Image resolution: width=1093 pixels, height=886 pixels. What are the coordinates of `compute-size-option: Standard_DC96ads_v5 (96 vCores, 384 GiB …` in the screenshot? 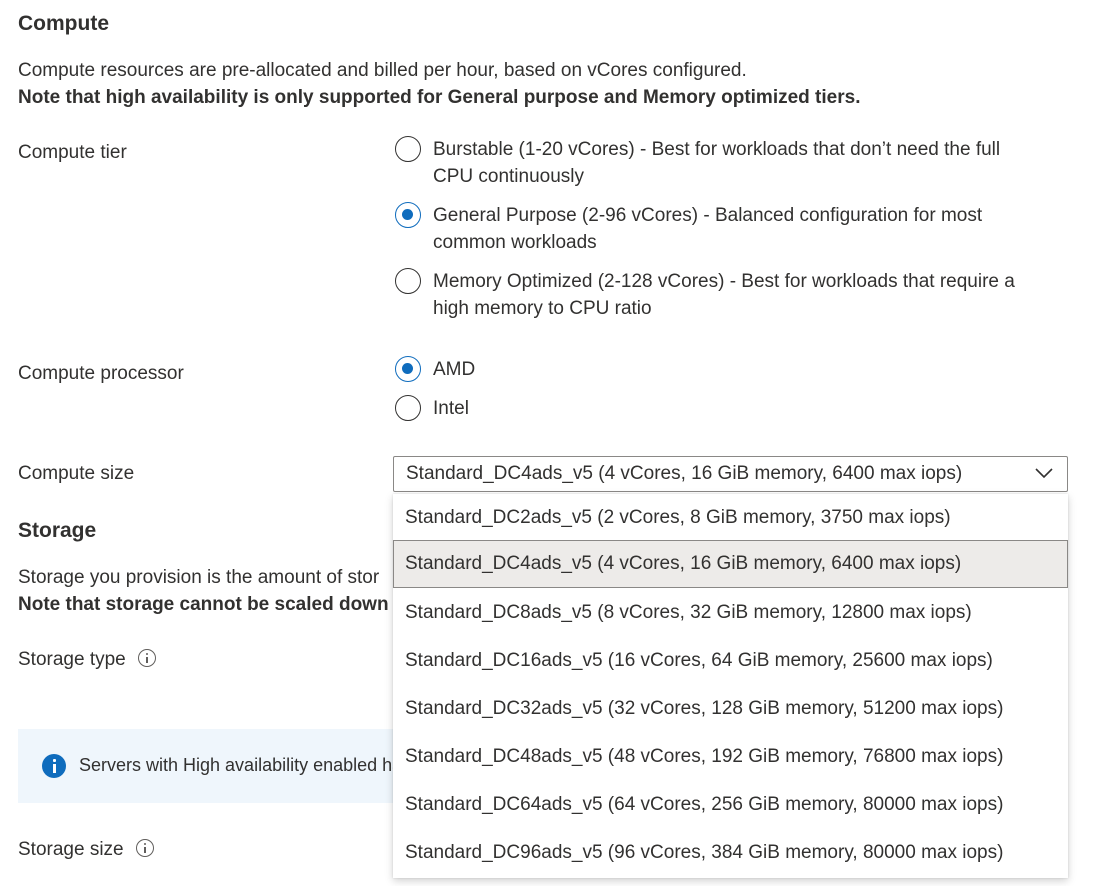 It's located at (730, 853).